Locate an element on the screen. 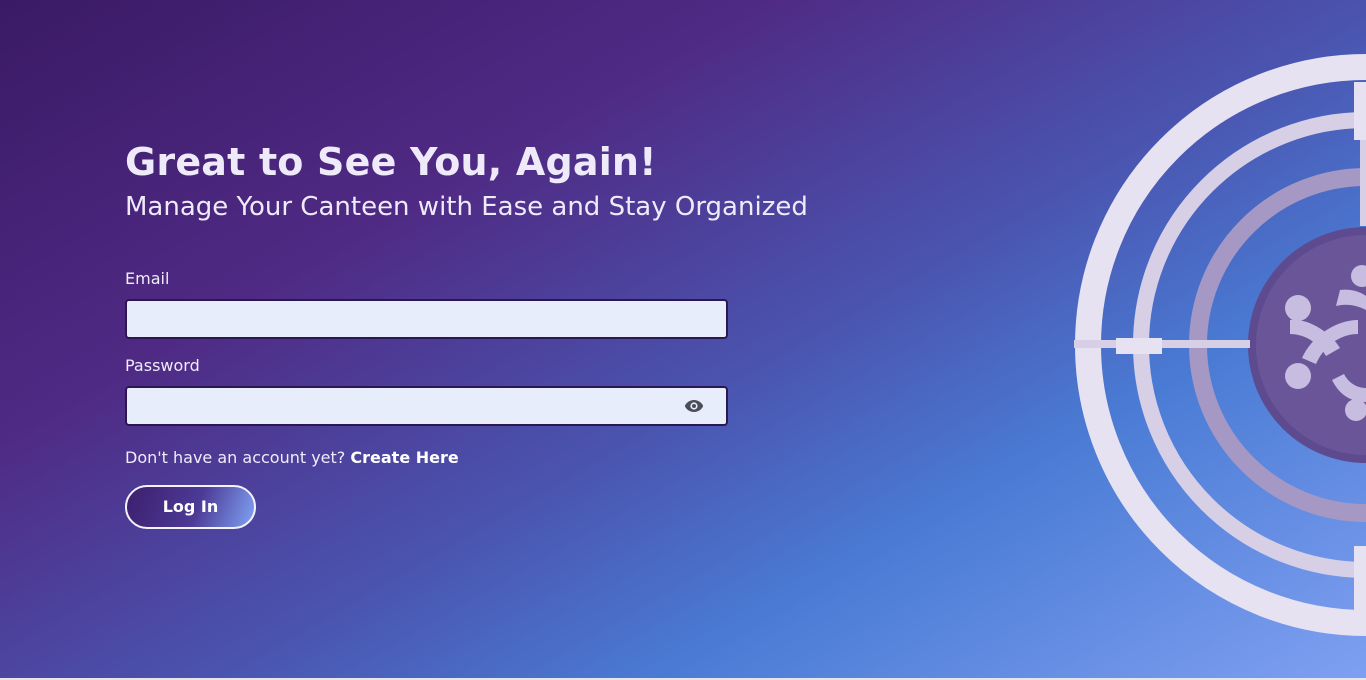 Image resolution: width=1366 pixels, height=680 pixels. page-title: Great to See You, Again! is located at coordinates (391, 162).